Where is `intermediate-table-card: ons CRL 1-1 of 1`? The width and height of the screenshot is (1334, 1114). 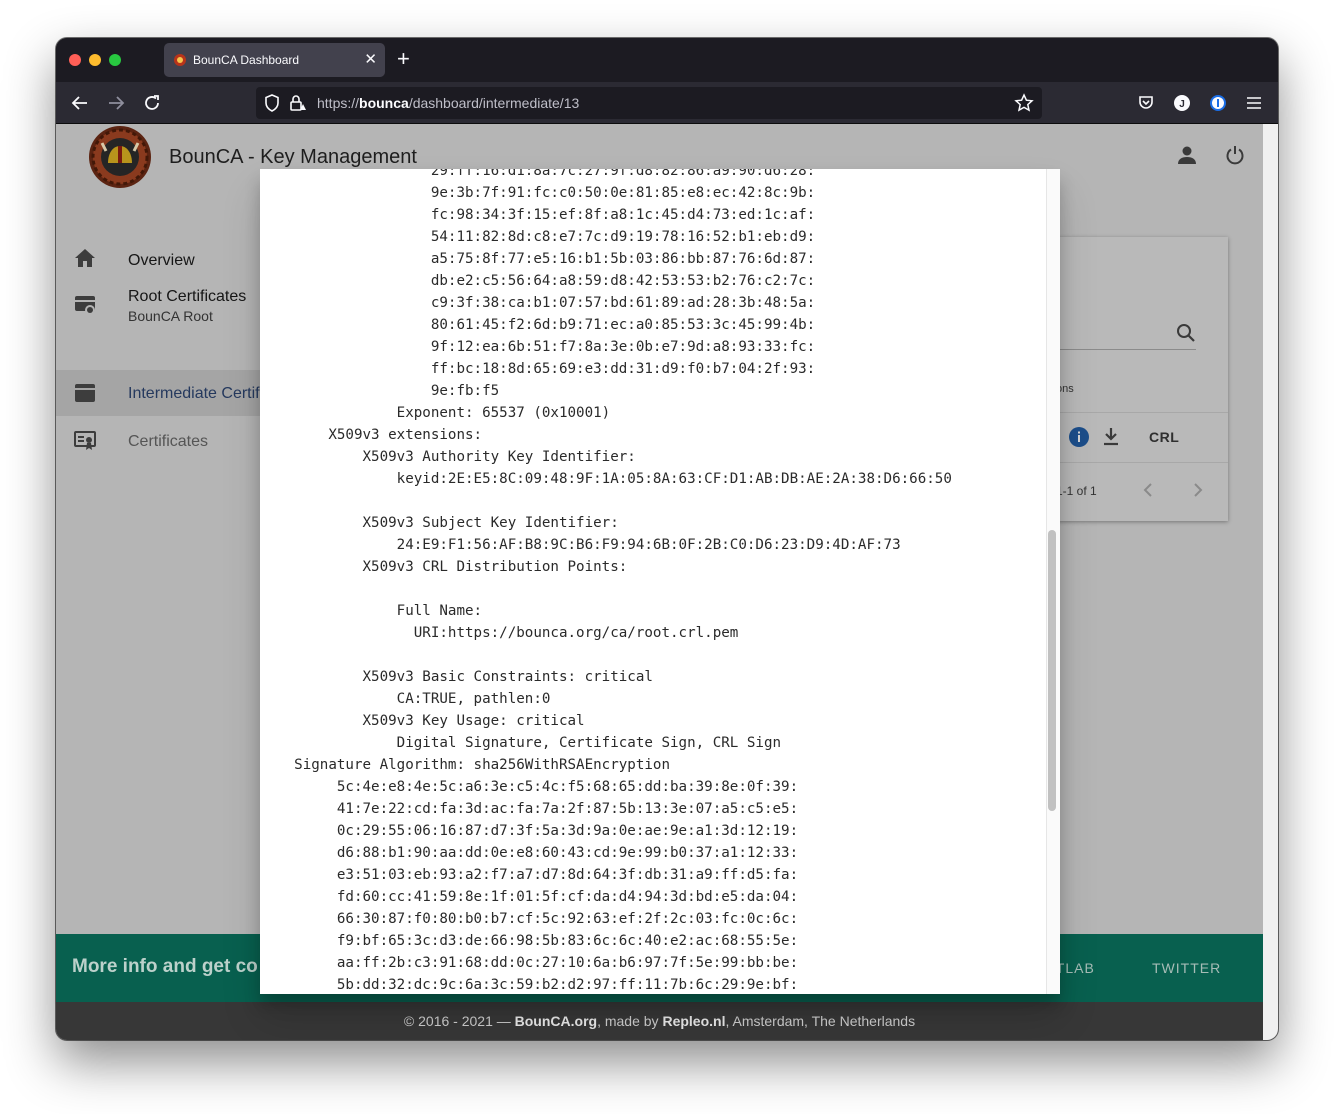
intermediate-table-card: ons CRL 1-1 of 1 is located at coordinates (1142, 379).